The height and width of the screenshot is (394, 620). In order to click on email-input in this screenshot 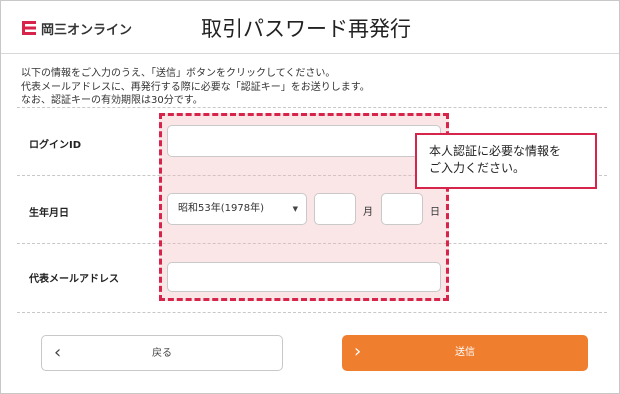, I will do `click(304, 277)`.